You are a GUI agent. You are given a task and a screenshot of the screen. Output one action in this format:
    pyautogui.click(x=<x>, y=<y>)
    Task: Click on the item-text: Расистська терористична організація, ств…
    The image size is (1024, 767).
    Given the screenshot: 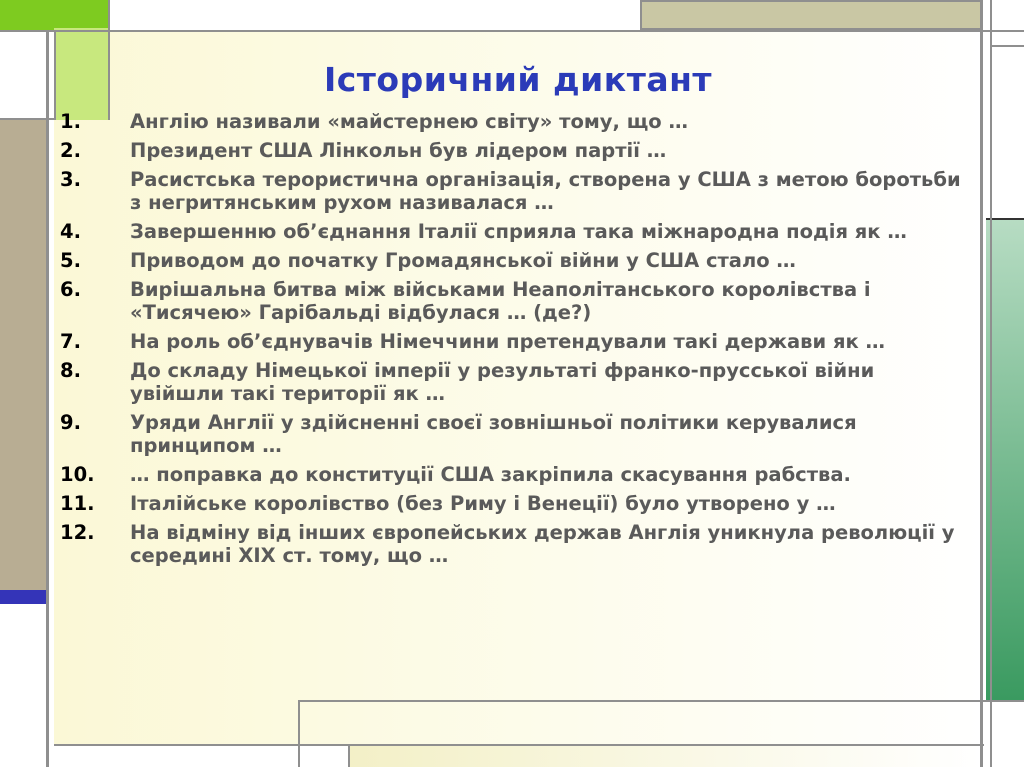 What is the action you would take?
    pyautogui.click(x=545, y=191)
    